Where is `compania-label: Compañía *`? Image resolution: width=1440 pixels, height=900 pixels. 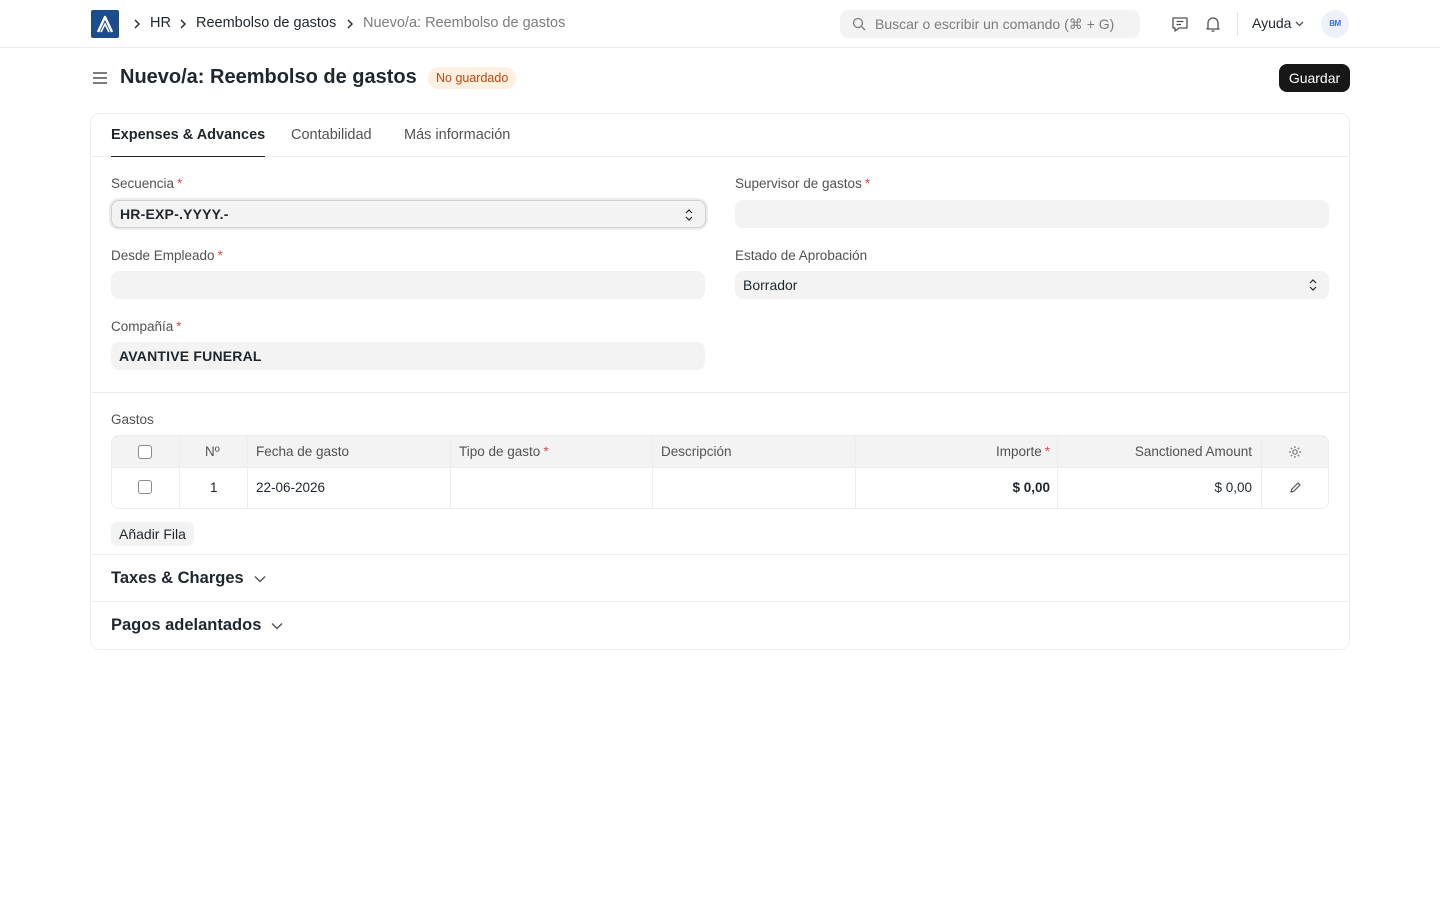
compania-label: Compañía * is located at coordinates (146, 326).